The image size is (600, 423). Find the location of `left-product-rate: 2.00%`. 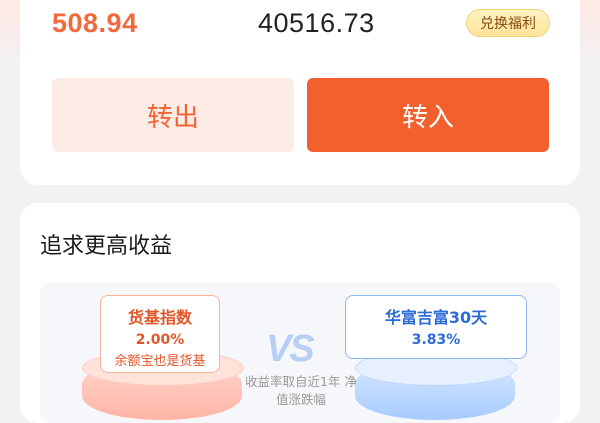

left-product-rate: 2.00% is located at coordinates (160, 340).